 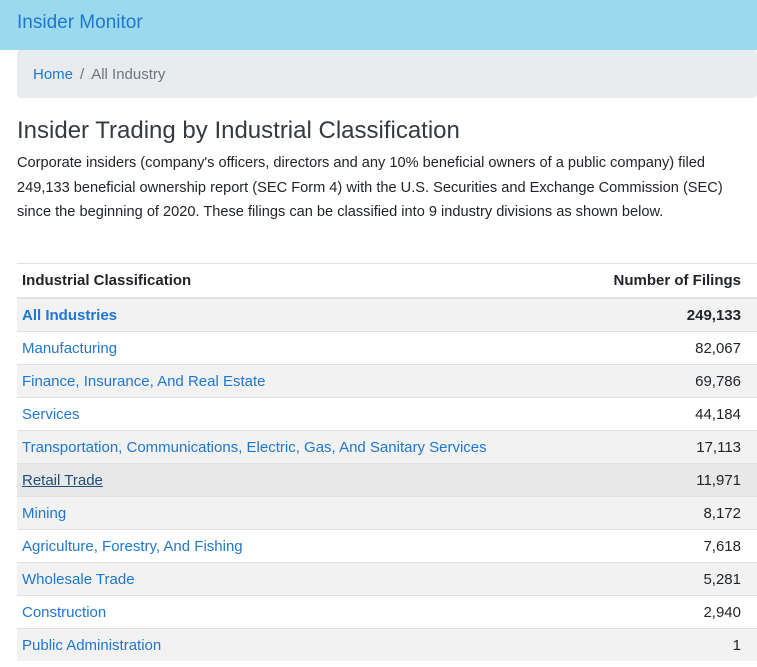 I want to click on column-header-filings: Number of Filings, so click(x=670, y=281).